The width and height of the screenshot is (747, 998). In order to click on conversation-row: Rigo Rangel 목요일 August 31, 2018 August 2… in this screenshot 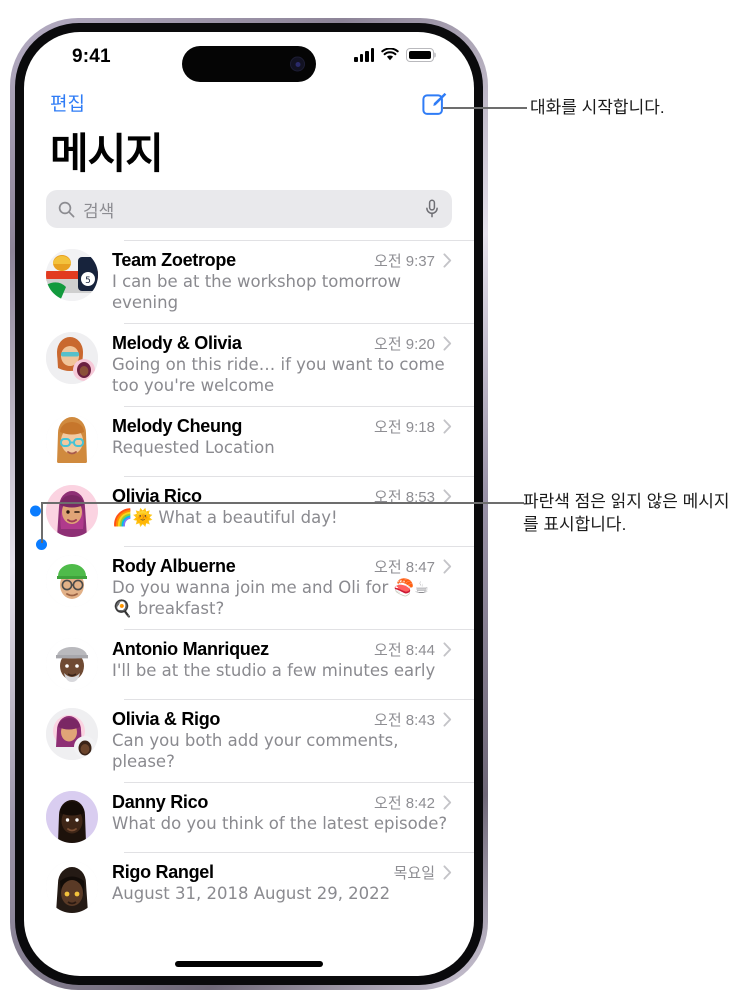, I will do `click(249, 886)`.